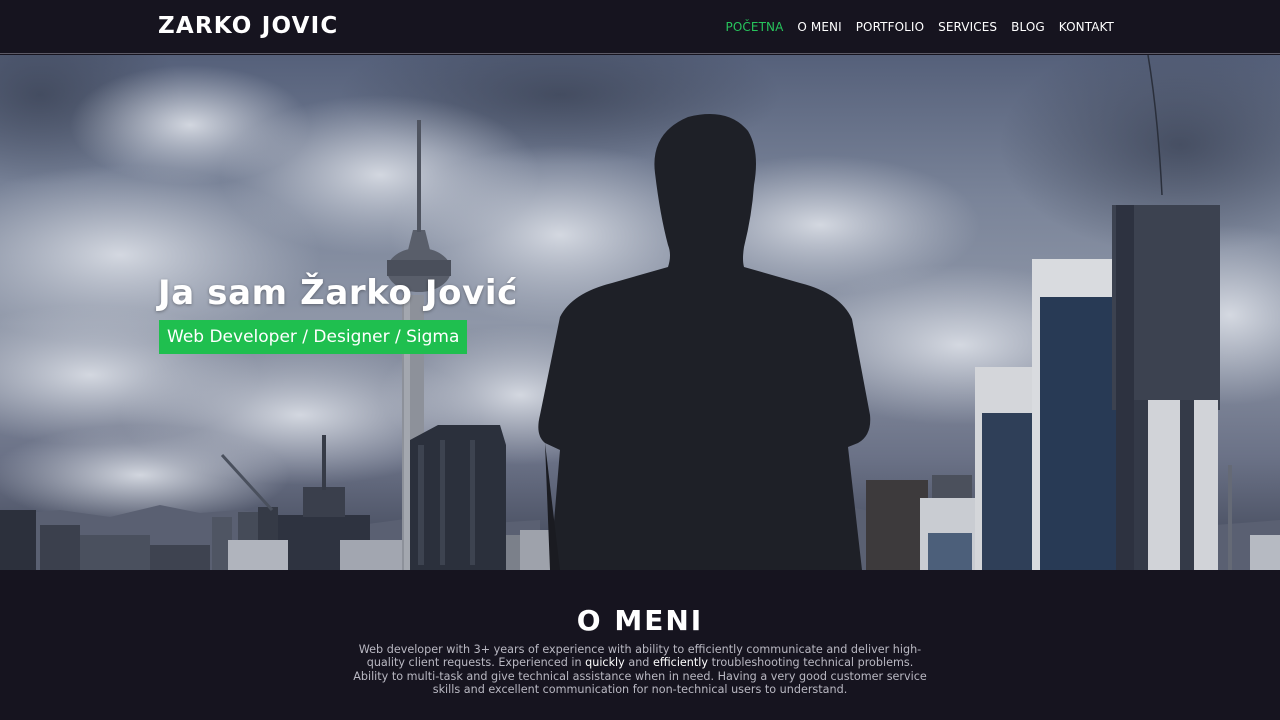 The image size is (1280, 720). What do you see at coordinates (967, 27) in the screenshot?
I see `nav-item-services: SERVICES` at bounding box center [967, 27].